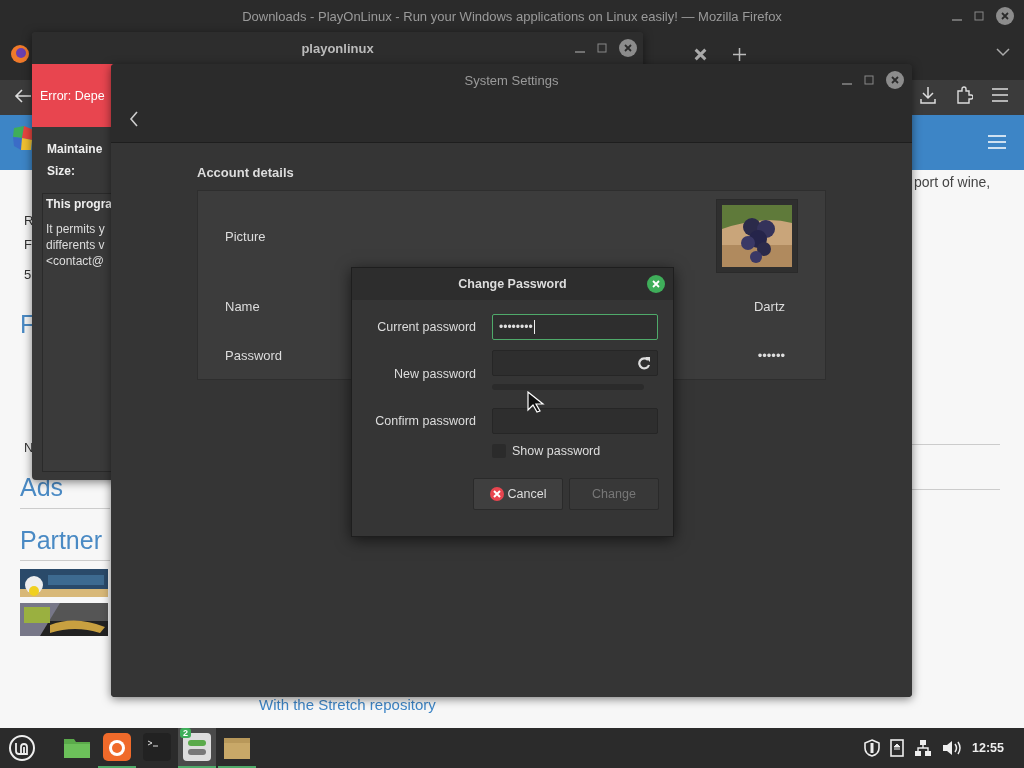 The image size is (1024, 768). I want to click on close-tab-button, so click(700, 54).